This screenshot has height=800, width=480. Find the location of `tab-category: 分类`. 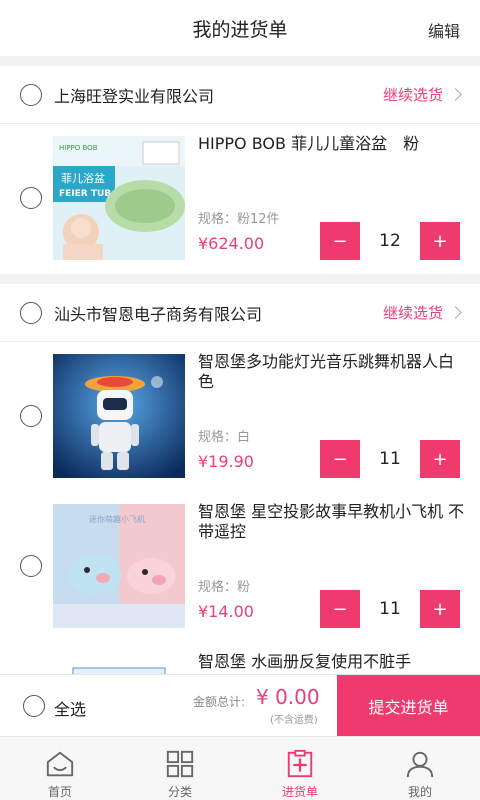

tab-category: 分类 is located at coordinates (180, 768).